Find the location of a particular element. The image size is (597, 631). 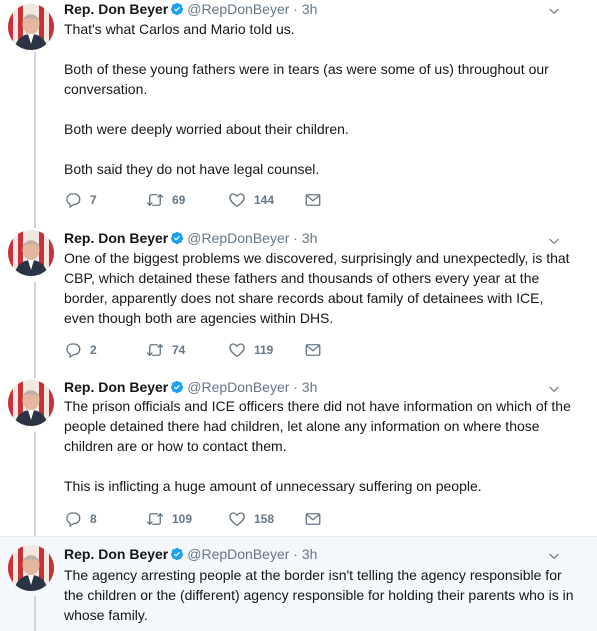

like-count: 119 is located at coordinates (264, 350).